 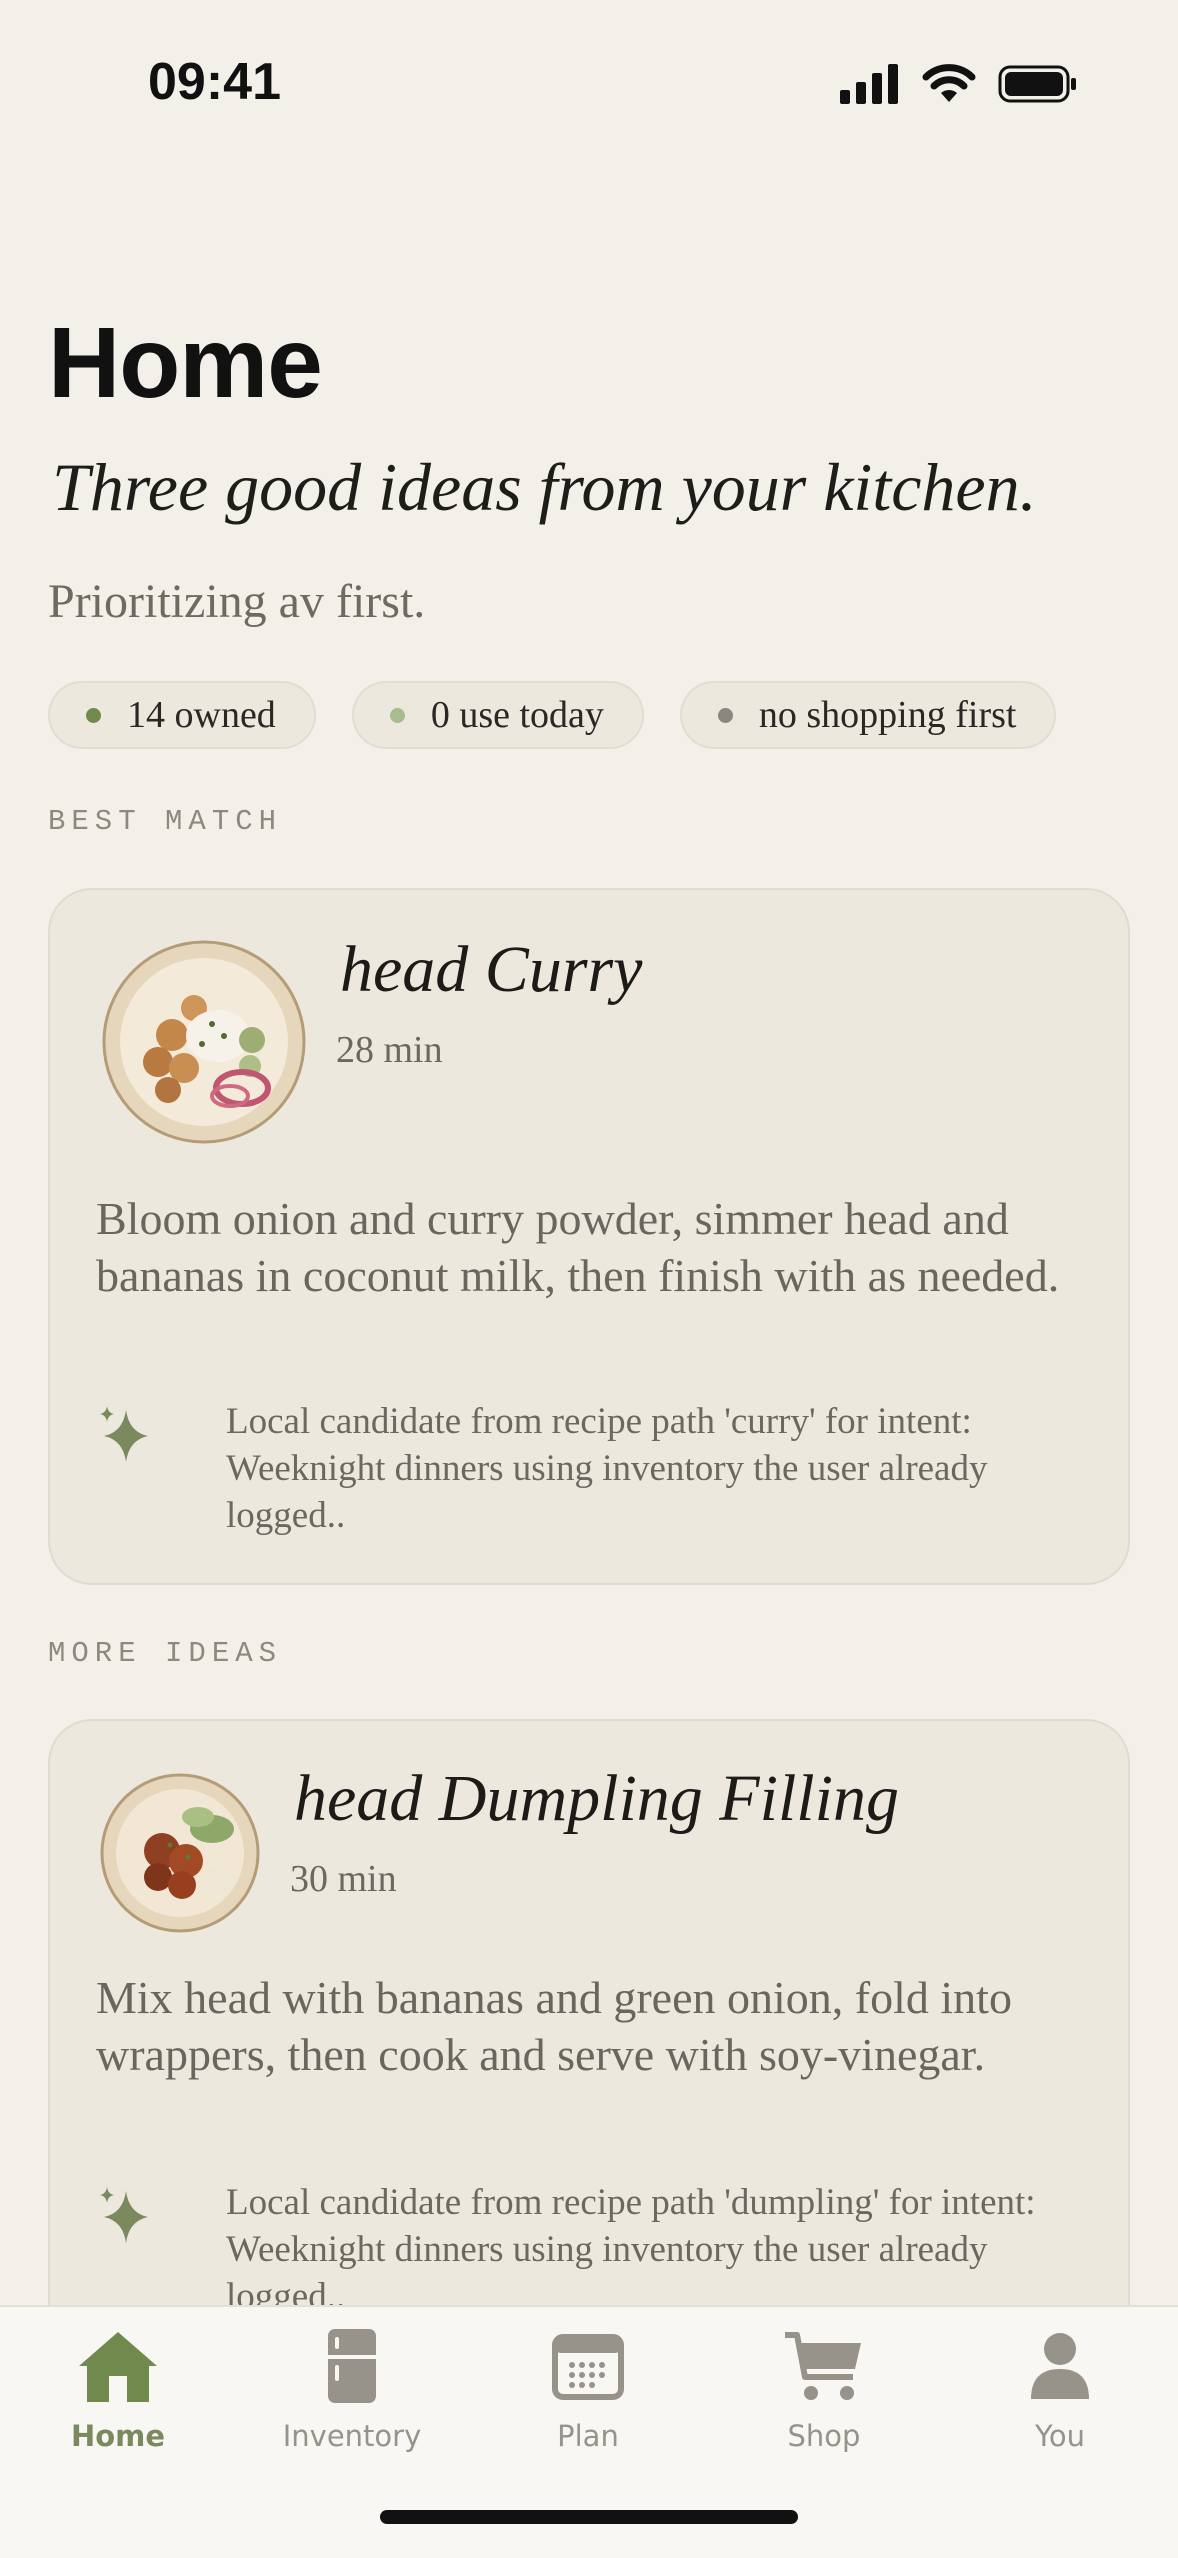 What do you see at coordinates (1037, 84) in the screenshot?
I see `battery-icon` at bounding box center [1037, 84].